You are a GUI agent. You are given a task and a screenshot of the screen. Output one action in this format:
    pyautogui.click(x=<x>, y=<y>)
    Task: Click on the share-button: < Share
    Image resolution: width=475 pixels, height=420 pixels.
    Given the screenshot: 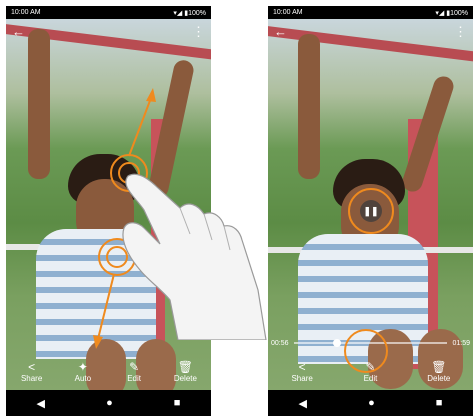 What is the action you would take?
    pyautogui.click(x=302, y=371)
    